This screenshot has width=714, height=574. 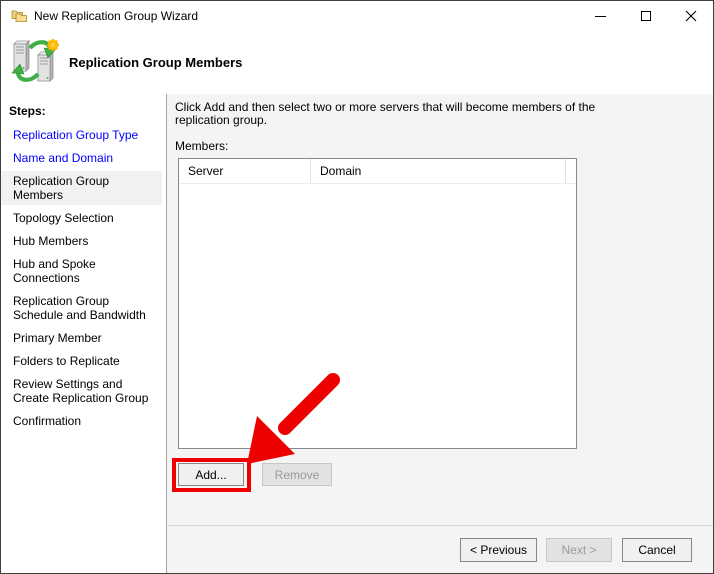 I want to click on steps-title: Steps:, so click(x=27, y=111).